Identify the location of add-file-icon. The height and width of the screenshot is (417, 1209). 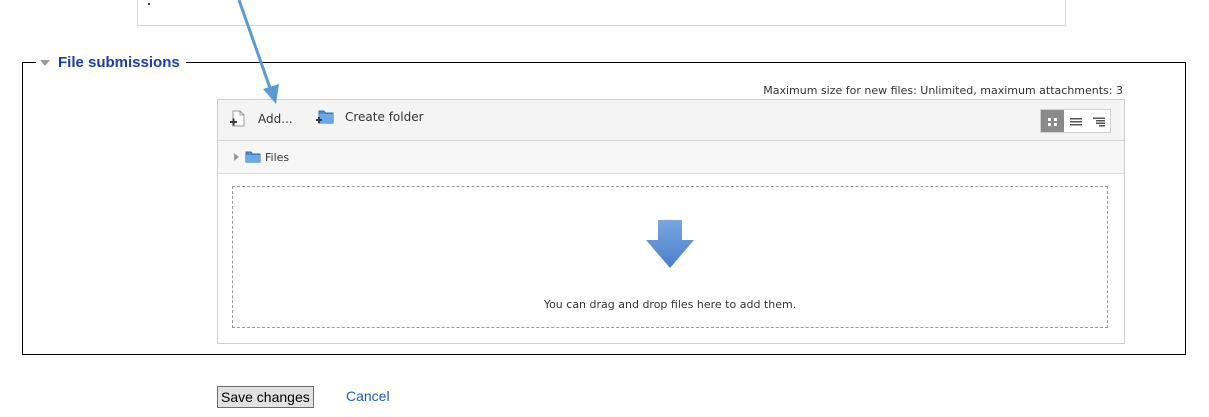
(238, 119).